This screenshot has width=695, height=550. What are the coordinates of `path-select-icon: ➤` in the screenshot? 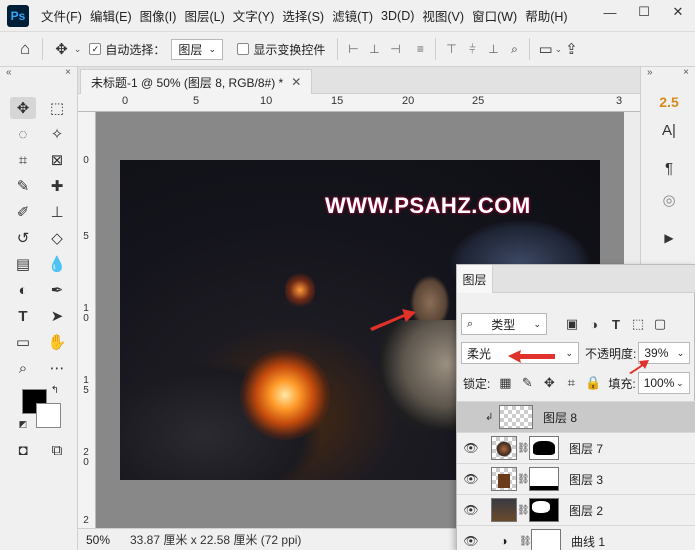 It's located at (57, 316).